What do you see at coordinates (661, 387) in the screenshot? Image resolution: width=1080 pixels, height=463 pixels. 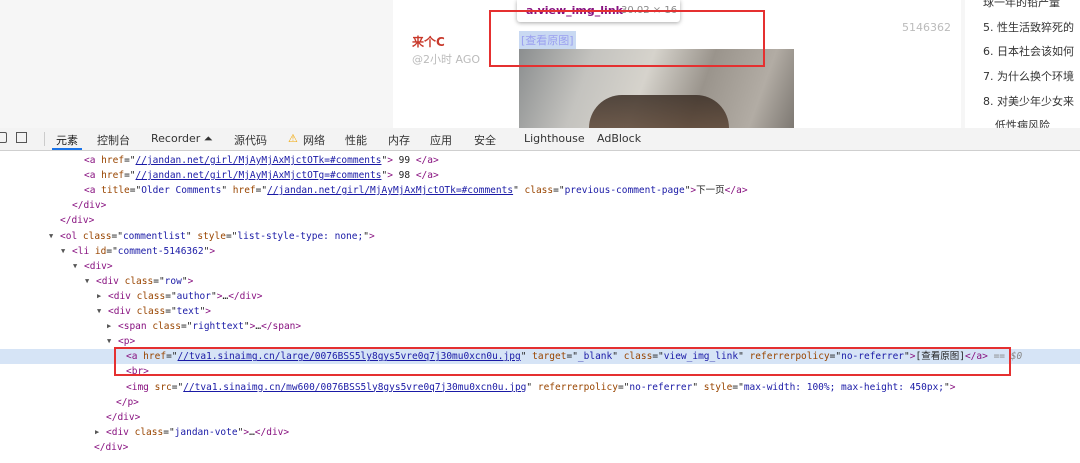 I see `dom-token: no-referrer` at bounding box center [661, 387].